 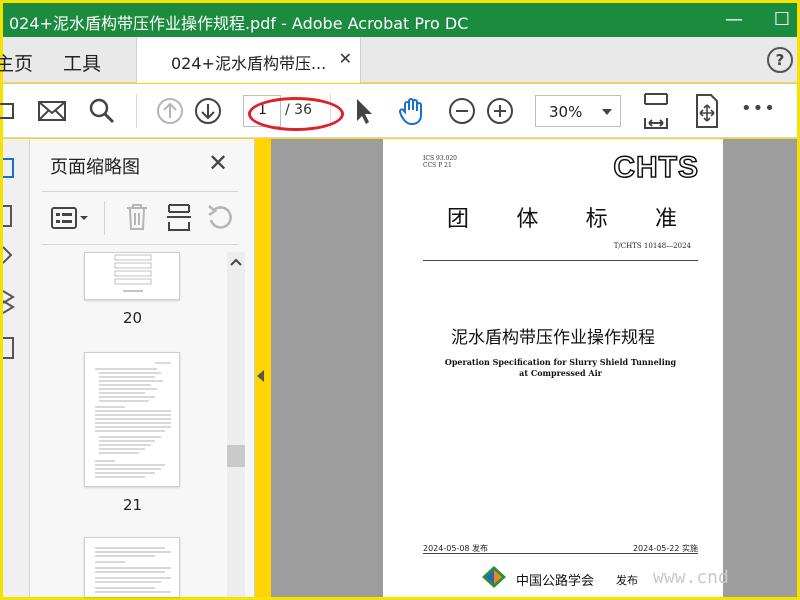 I want to click on publisher-logo-icon, so click(x=494, y=577).